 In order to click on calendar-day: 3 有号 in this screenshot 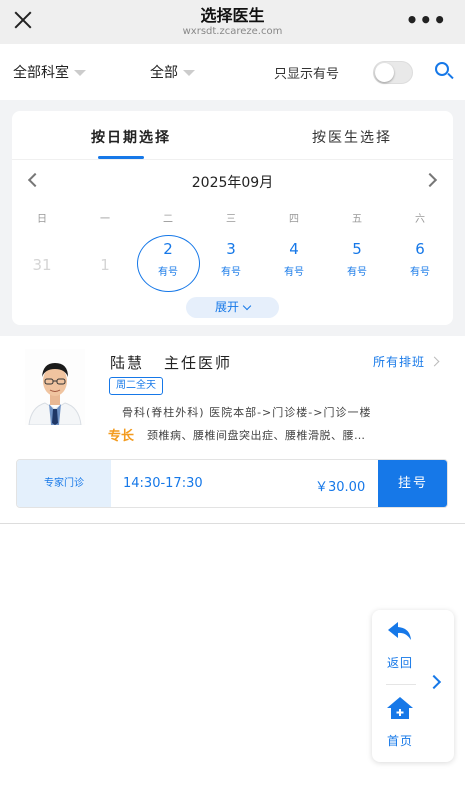, I will do `click(231, 259)`.